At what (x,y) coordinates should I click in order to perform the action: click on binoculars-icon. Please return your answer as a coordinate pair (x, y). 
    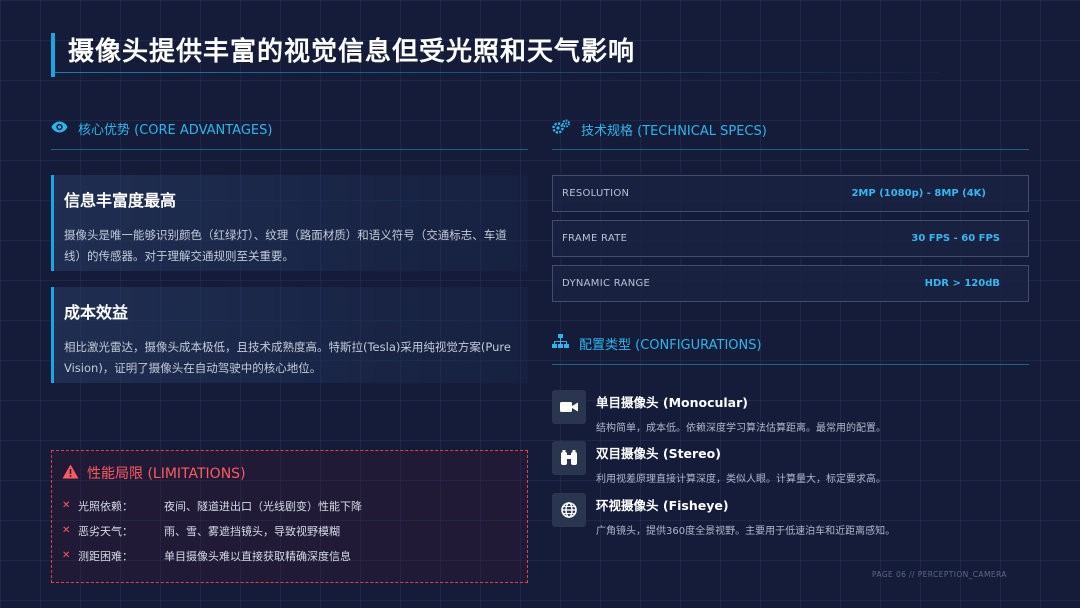
    Looking at the image, I should click on (569, 458).